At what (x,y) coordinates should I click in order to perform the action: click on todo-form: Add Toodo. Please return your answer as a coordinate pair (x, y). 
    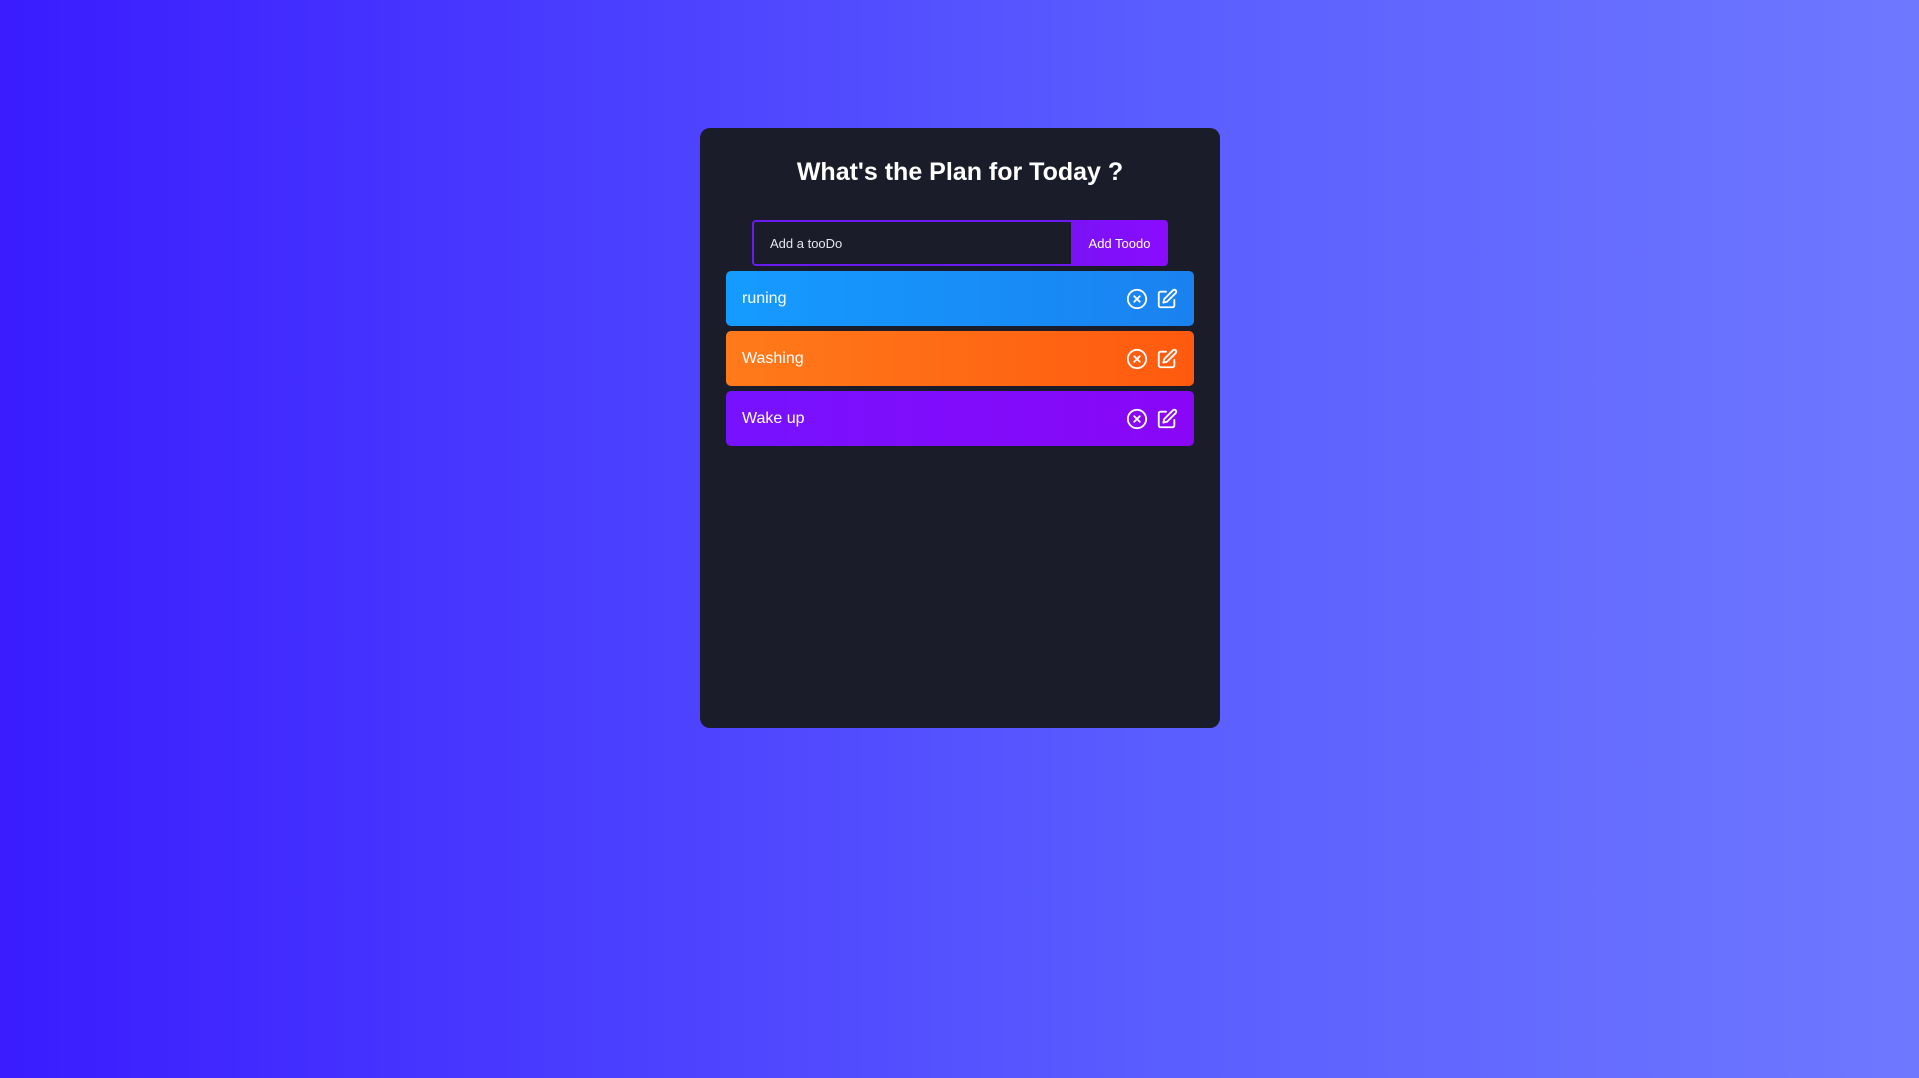
    Looking at the image, I should click on (960, 243).